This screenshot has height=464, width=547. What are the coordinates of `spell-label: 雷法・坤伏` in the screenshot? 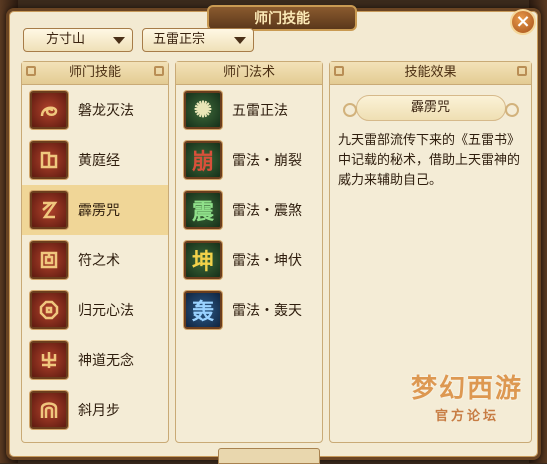 It's located at (267, 261).